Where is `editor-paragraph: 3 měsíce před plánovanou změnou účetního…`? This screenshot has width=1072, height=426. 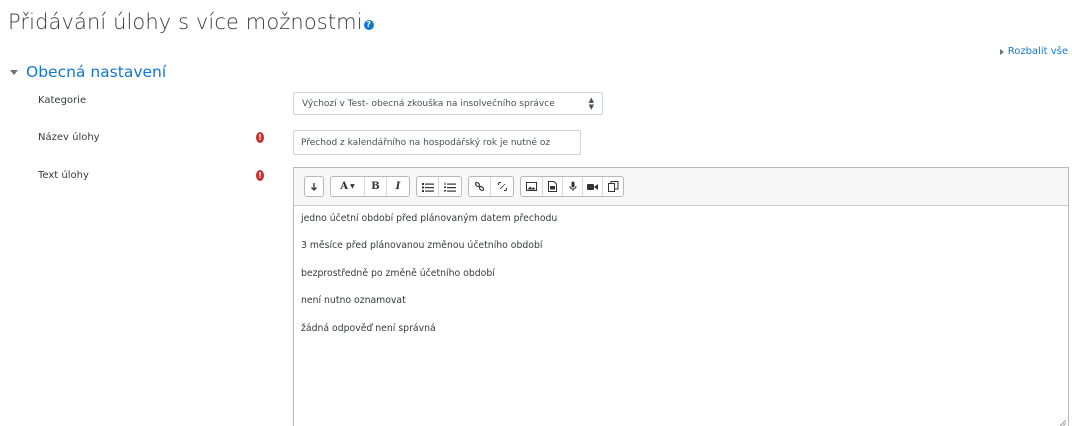 editor-paragraph: 3 měsíce před plánovanou změnou účetního… is located at coordinates (422, 246).